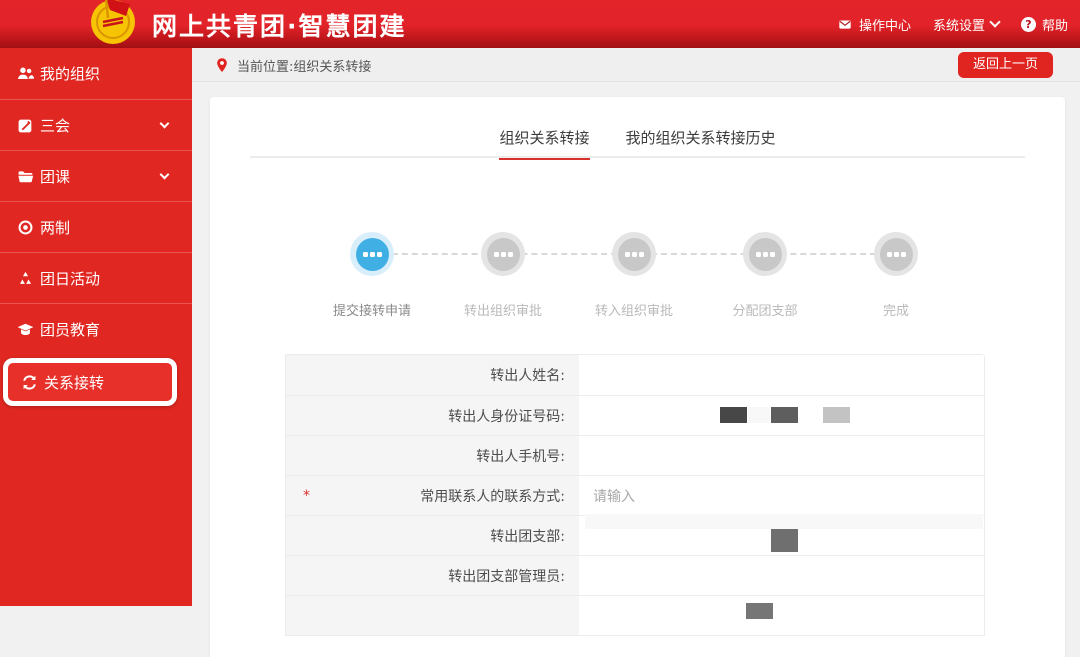 The height and width of the screenshot is (657, 1080). I want to click on form-row: * 常用联系人的联系方式: 请输入, so click(635, 495).